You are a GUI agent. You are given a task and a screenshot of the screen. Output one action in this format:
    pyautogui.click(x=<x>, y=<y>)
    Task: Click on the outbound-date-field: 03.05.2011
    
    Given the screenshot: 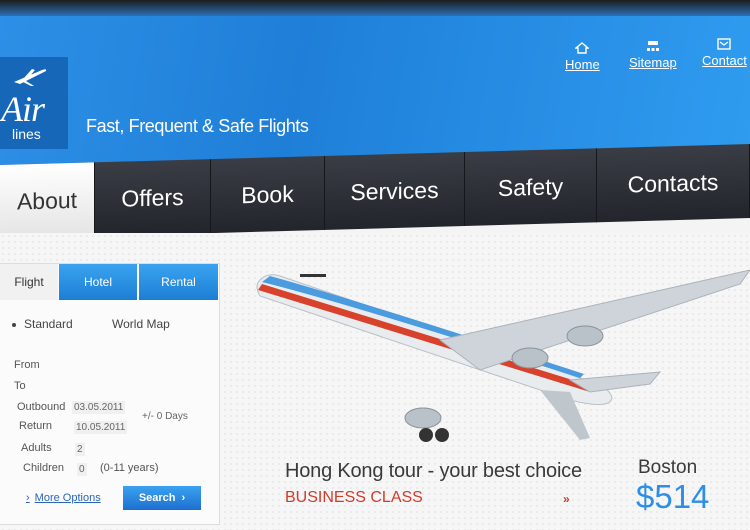 What is the action you would take?
    pyautogui.click(x=99, y=407)
    